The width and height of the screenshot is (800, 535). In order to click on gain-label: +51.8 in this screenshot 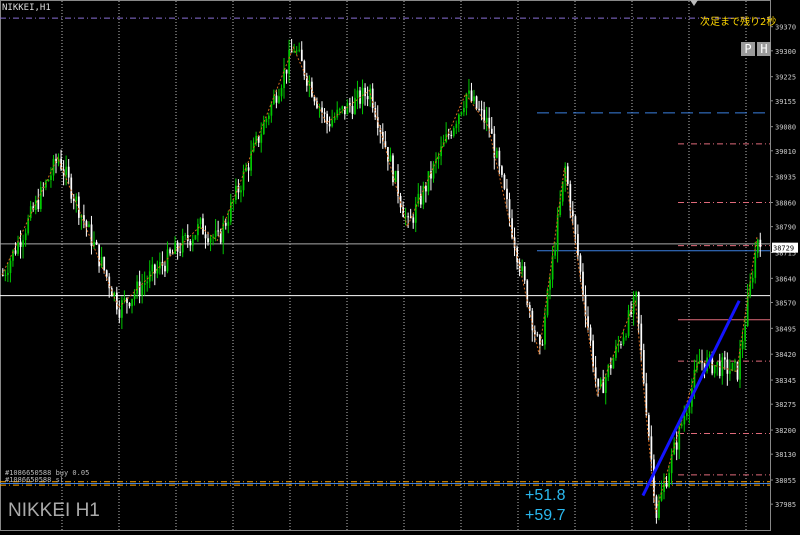, I will do `click(545, 495)`.